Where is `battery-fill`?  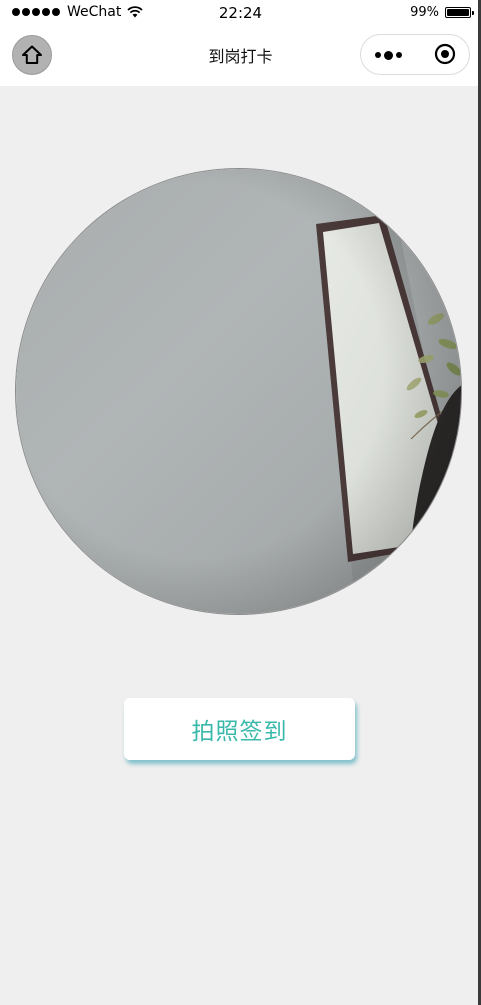
battery-fill is located at coordinates (458, 12).